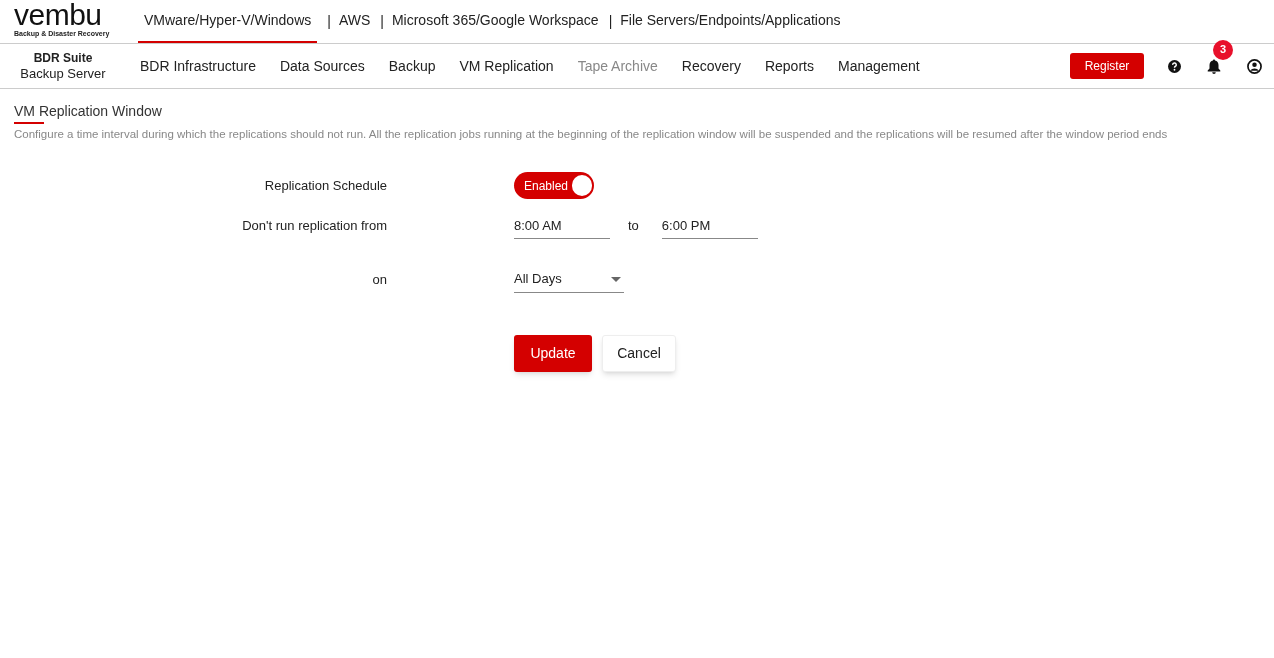  What do you see at coordinates (325, 185) in the screenshot?
I see `field-label: Replication Schedule` at bounding box center [325, 185].